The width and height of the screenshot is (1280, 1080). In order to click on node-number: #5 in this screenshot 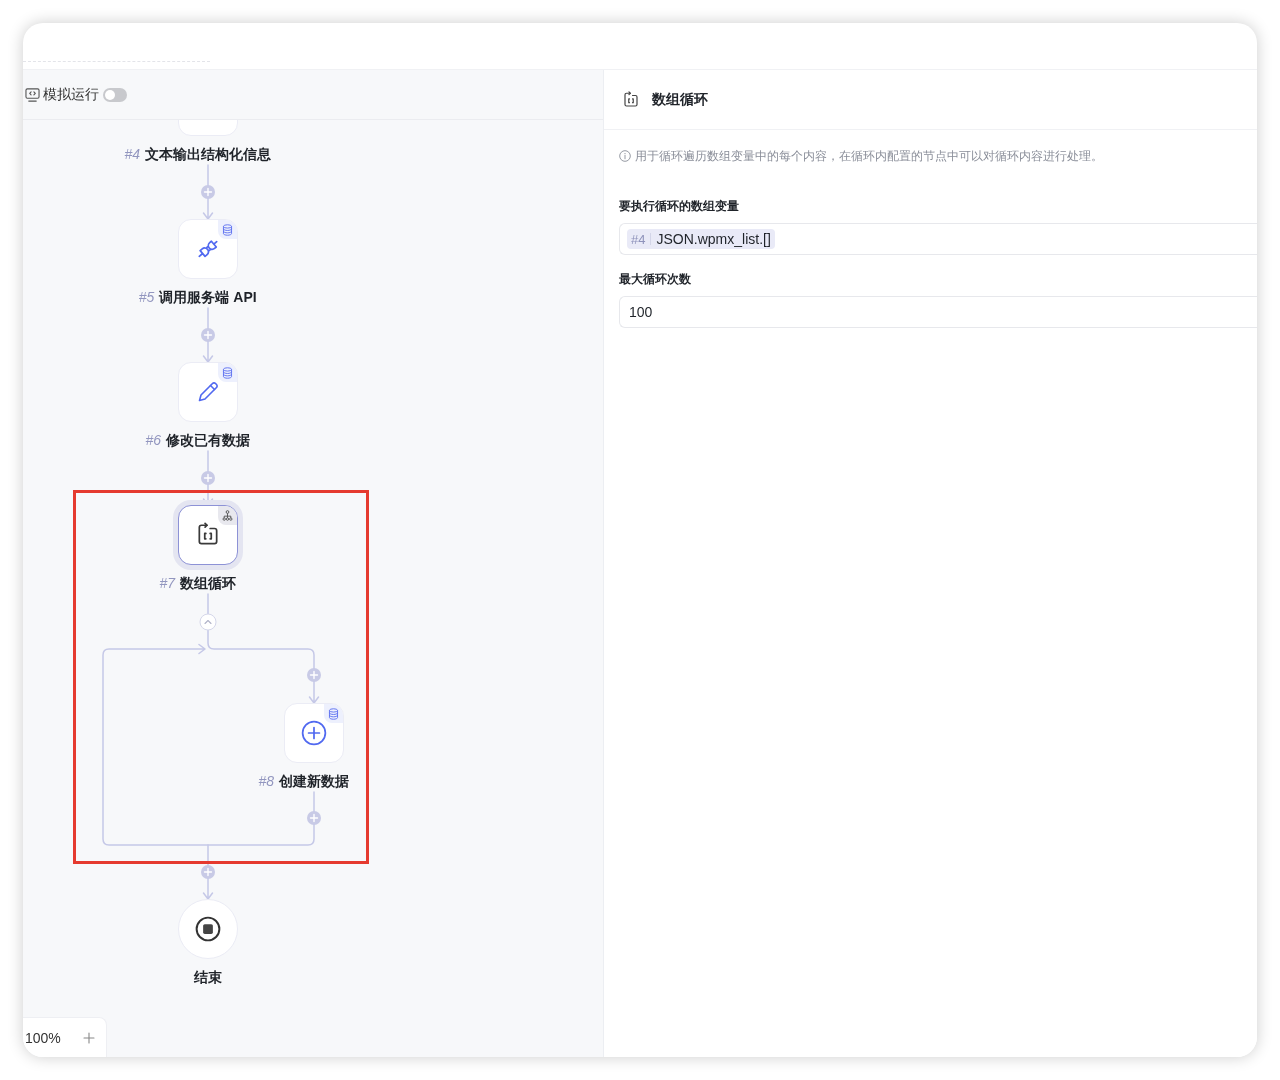, I will do `click(146, 297)`.